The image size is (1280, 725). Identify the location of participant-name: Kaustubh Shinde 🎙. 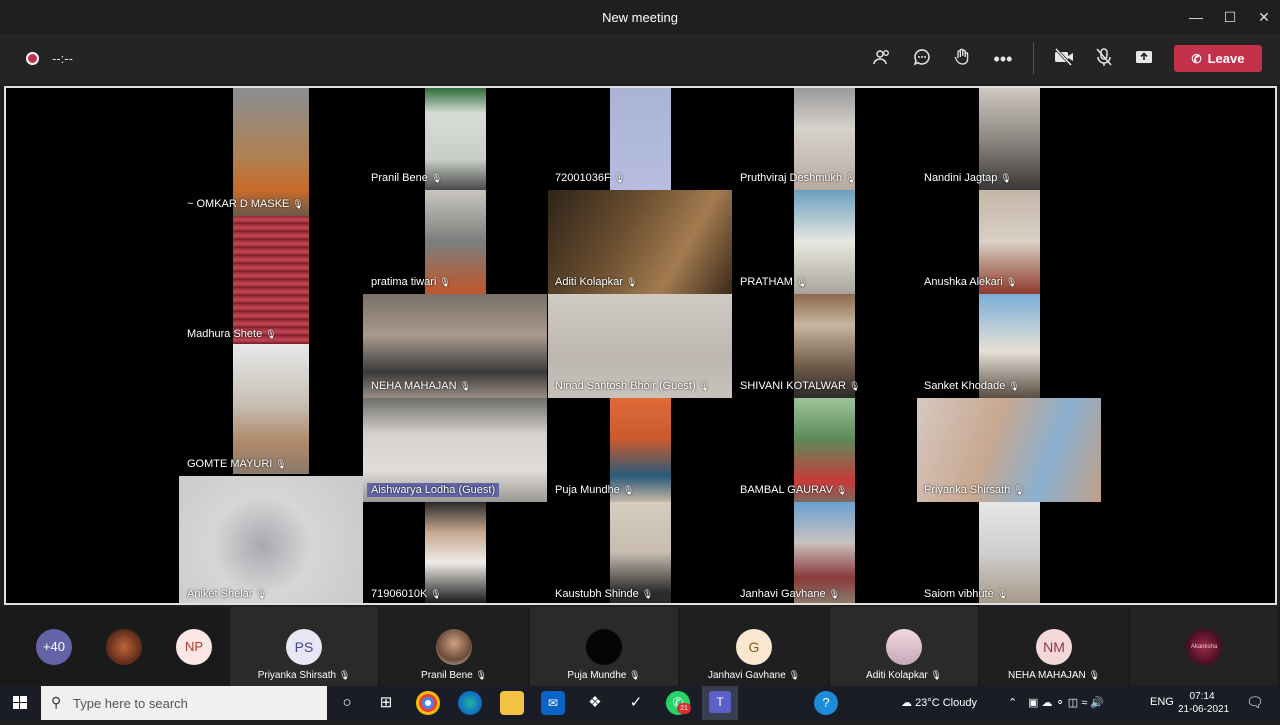
(604, 594).